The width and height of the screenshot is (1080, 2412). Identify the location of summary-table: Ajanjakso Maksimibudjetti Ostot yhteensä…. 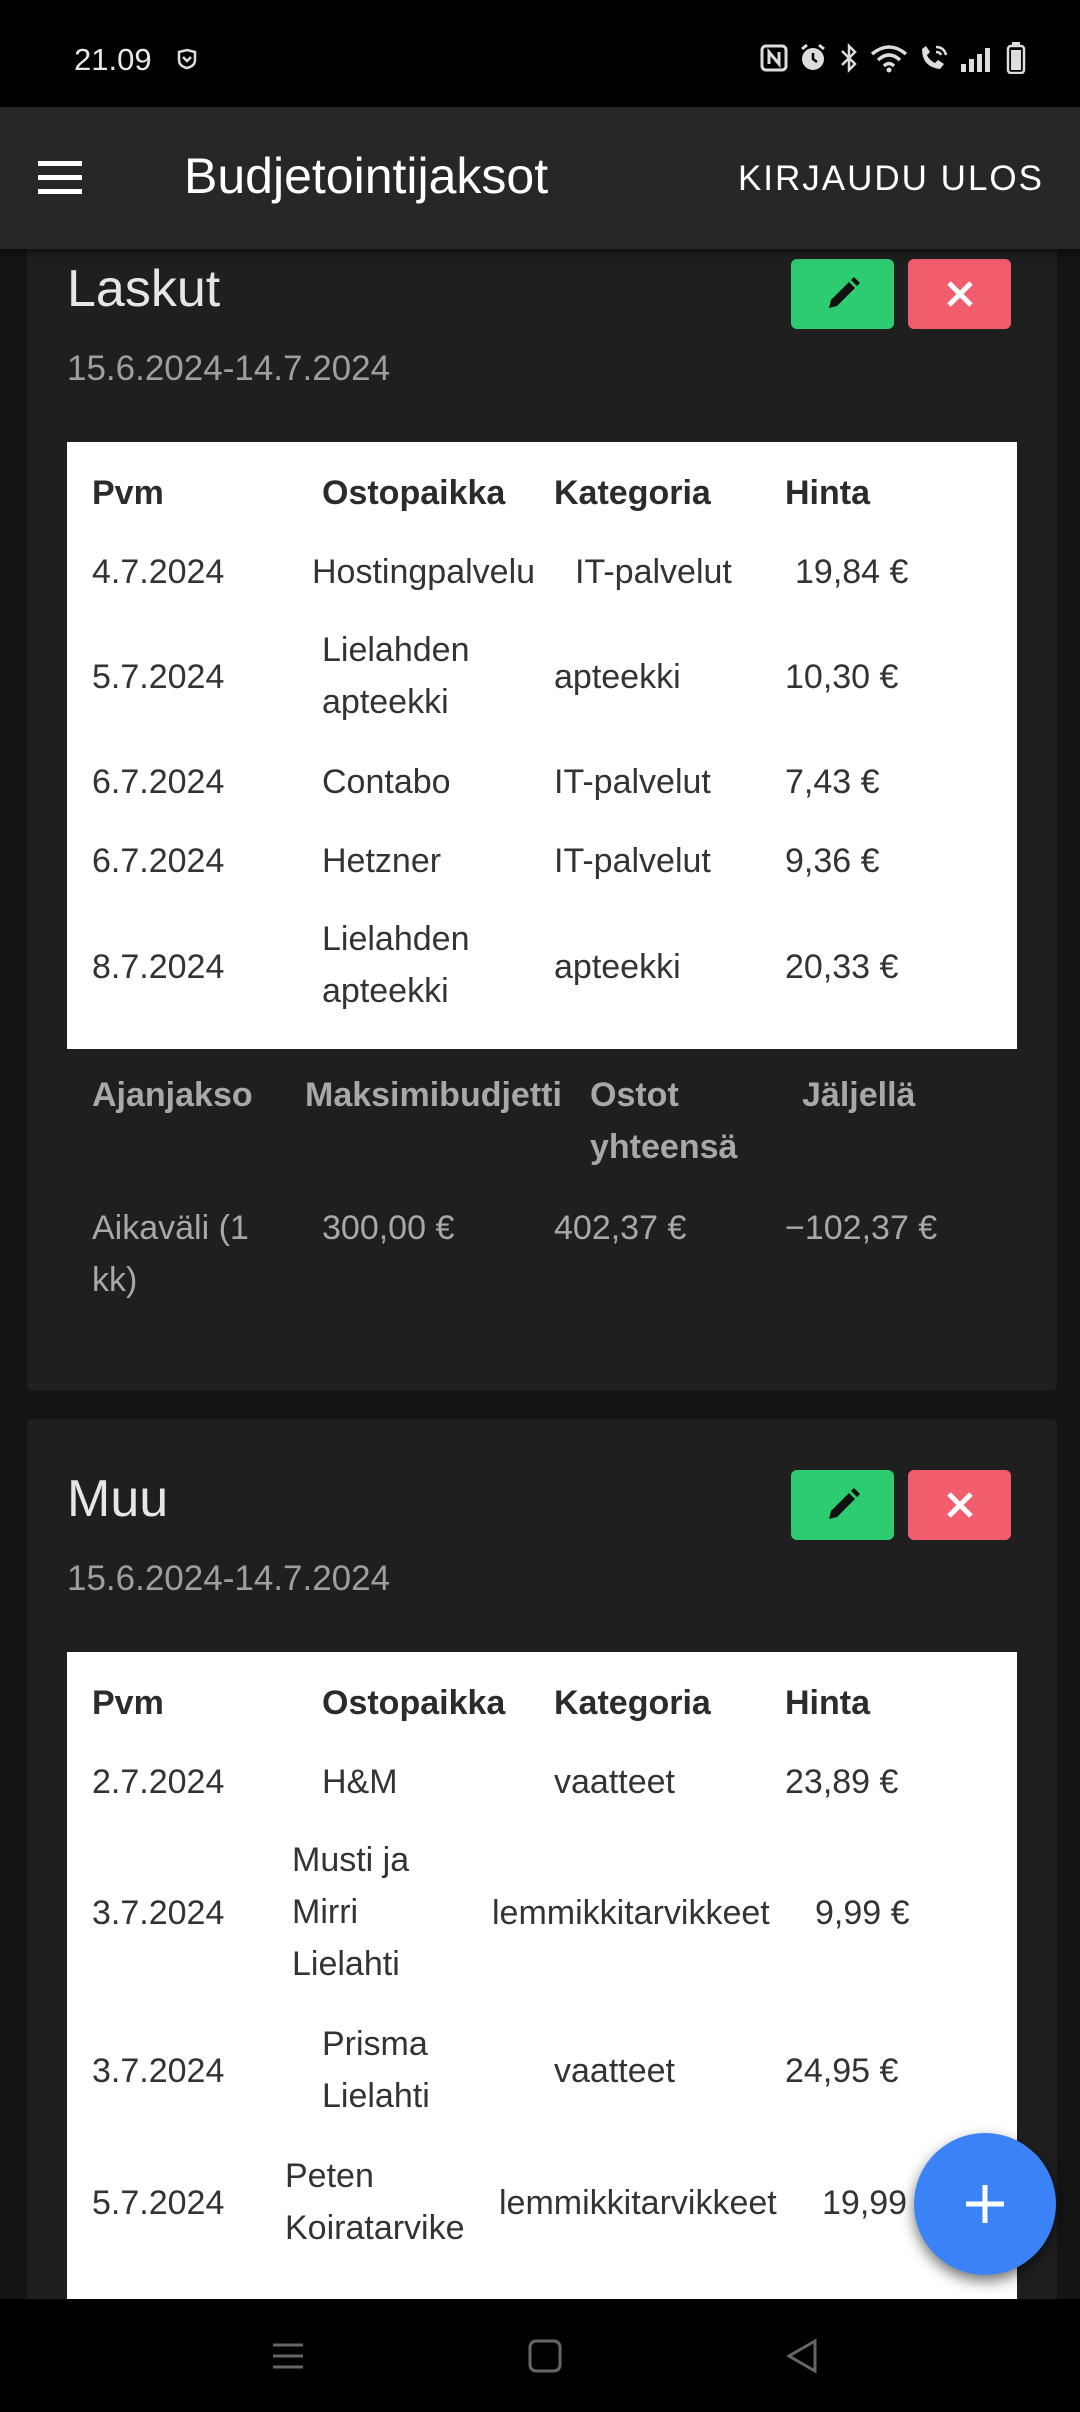
(542, 1199).